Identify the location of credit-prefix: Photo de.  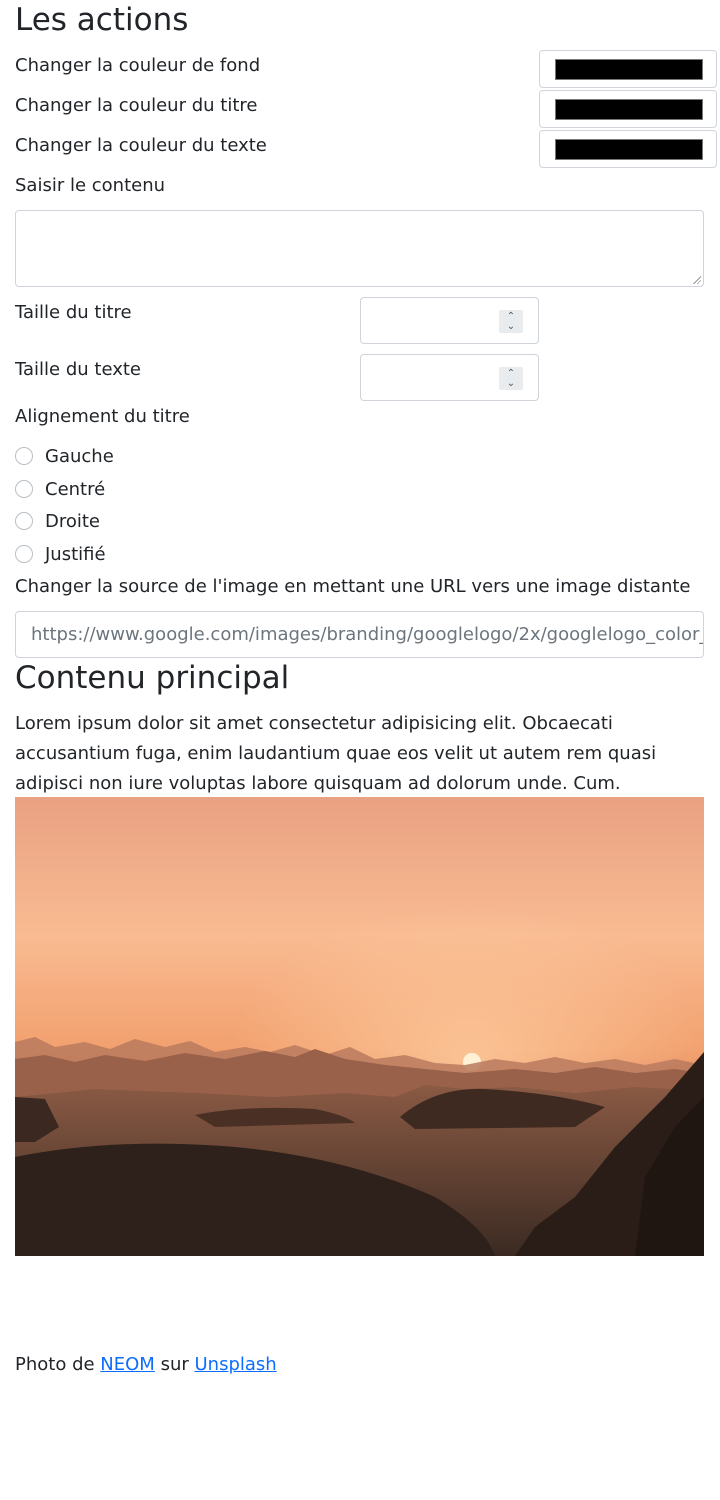
(58, 1364).